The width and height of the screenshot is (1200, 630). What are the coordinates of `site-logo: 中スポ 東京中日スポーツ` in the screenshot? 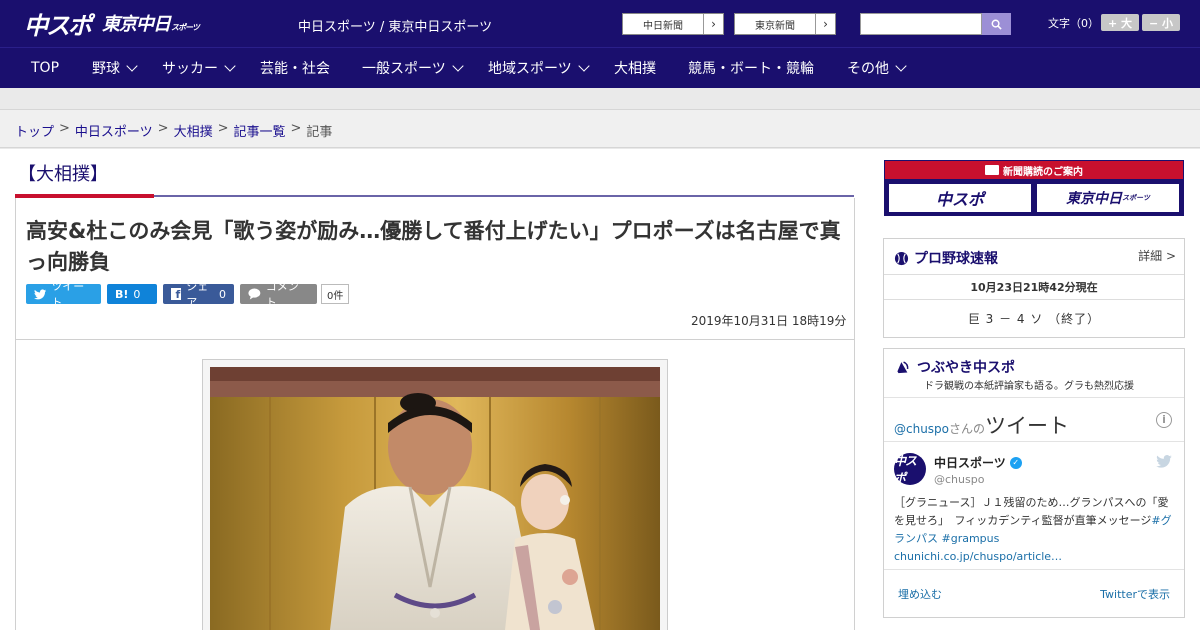 It's located at (112, 24).